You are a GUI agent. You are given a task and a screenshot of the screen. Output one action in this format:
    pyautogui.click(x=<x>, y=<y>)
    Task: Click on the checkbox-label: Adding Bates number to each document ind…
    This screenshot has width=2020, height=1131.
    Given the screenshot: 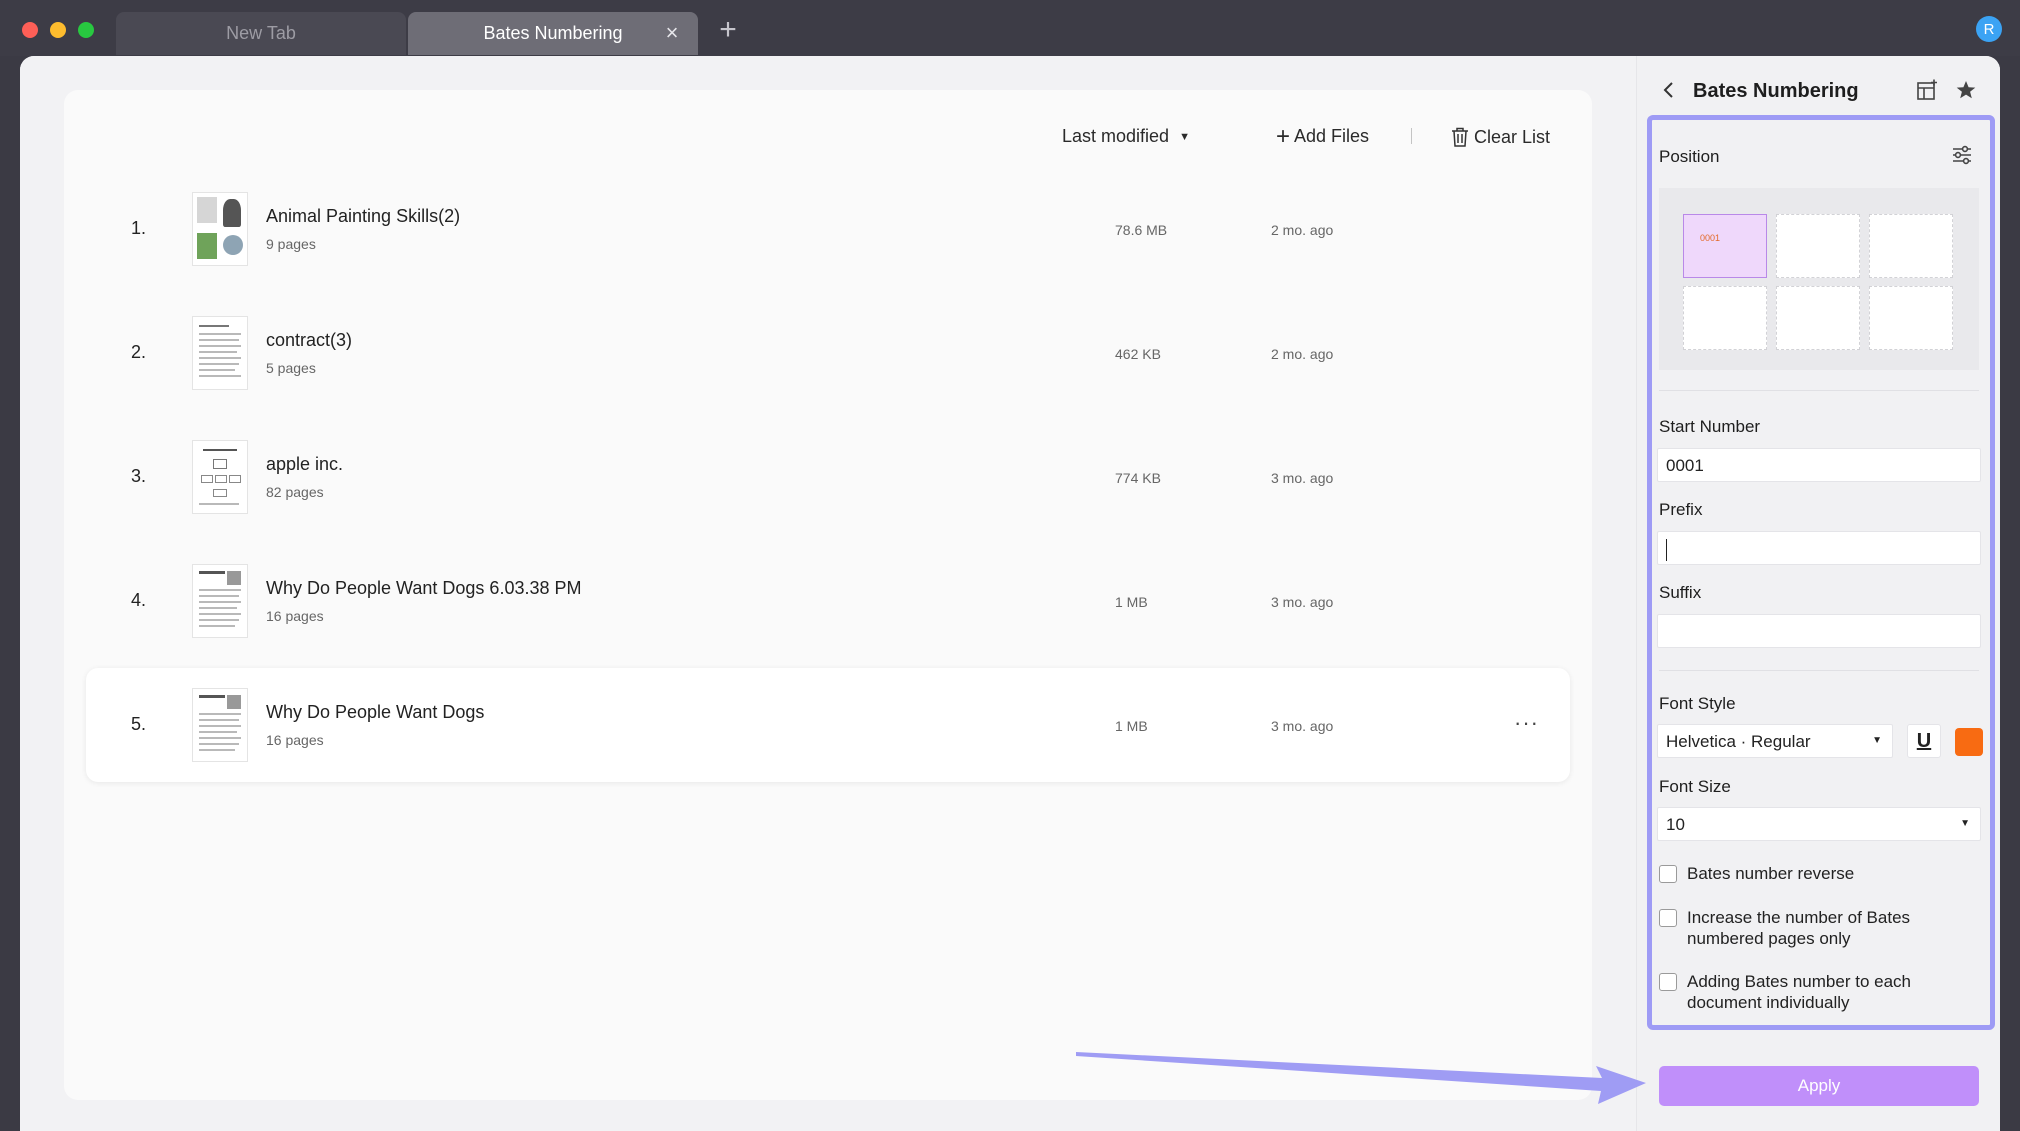 What is the action you would take?
    pyautogui.click(x=1799, y=992)
    